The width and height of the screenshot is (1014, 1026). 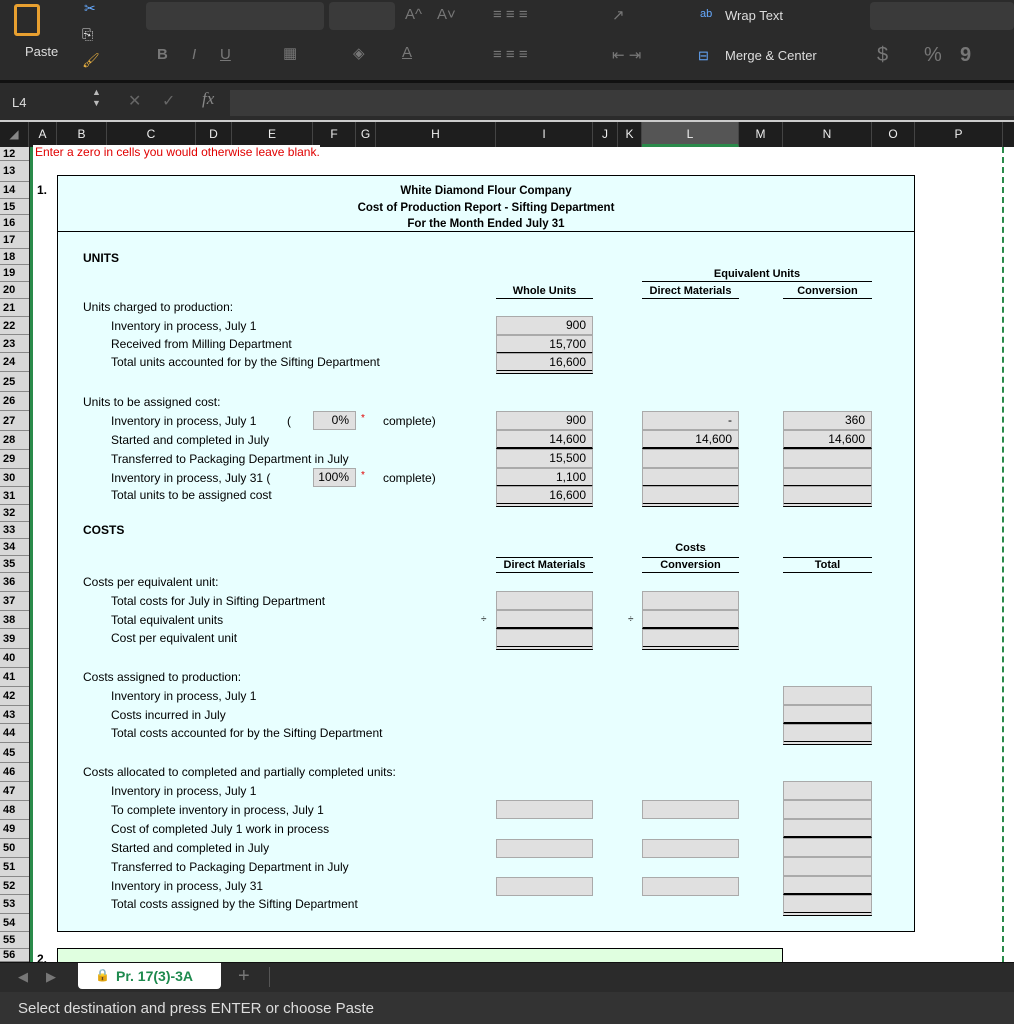 I want to click on input-cell: 360, so click(x=827, y=420).